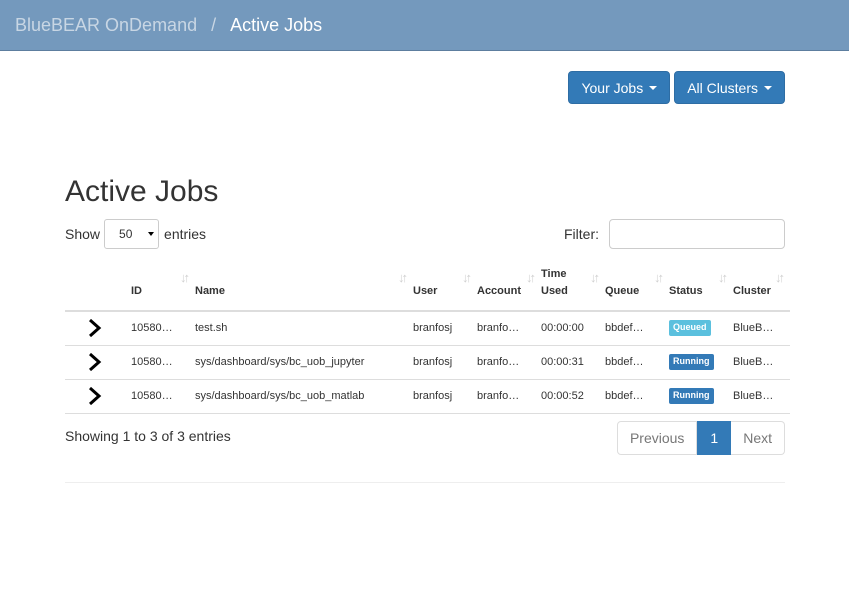 This screenshot has height=613, width=849. Describe the element at coordinates (573, 362) in the screenshot. I see `job-time-used: 00:00:31` at that location.